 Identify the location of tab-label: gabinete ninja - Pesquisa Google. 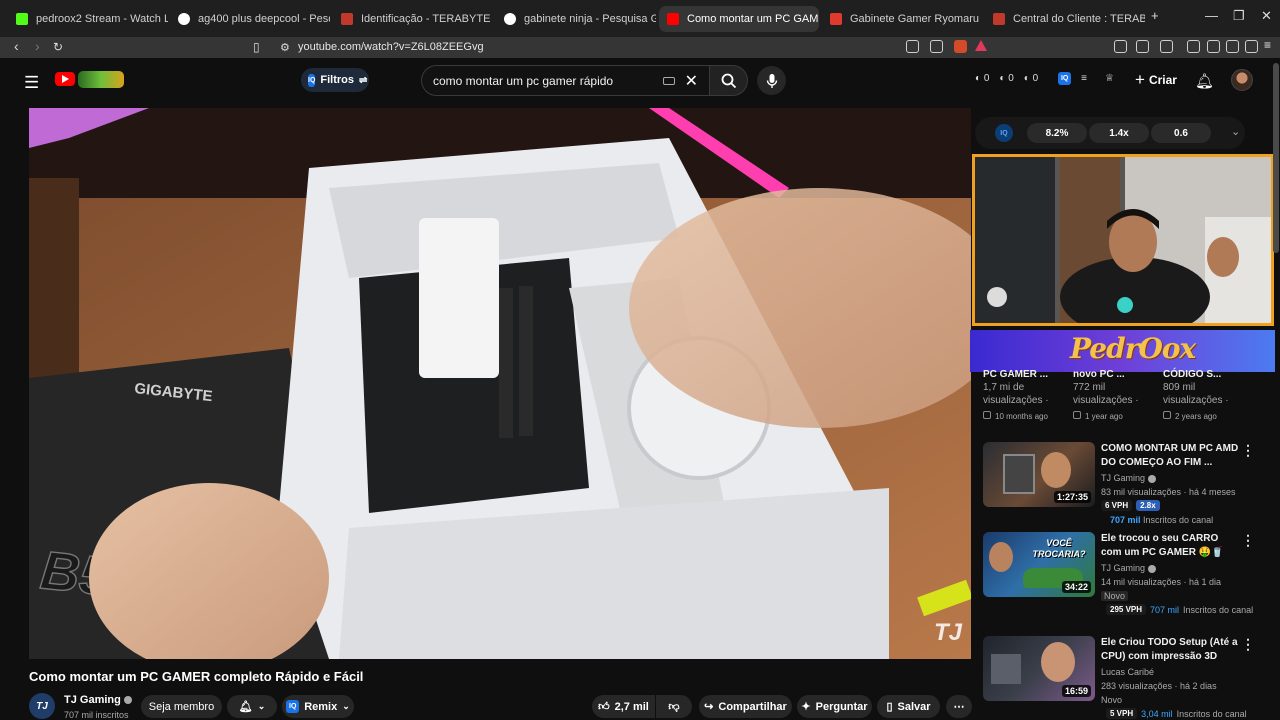
(590, 19).